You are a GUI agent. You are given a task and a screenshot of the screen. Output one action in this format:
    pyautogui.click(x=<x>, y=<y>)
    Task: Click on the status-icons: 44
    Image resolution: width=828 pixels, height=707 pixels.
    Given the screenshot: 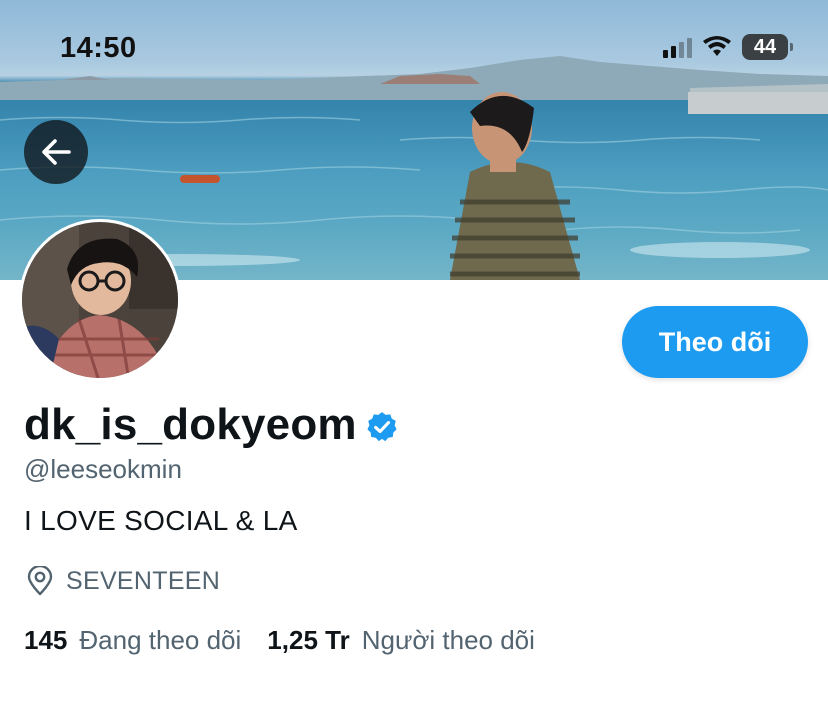 What is the action you would take?
    pyautogui.click(x=728, y=47)
    